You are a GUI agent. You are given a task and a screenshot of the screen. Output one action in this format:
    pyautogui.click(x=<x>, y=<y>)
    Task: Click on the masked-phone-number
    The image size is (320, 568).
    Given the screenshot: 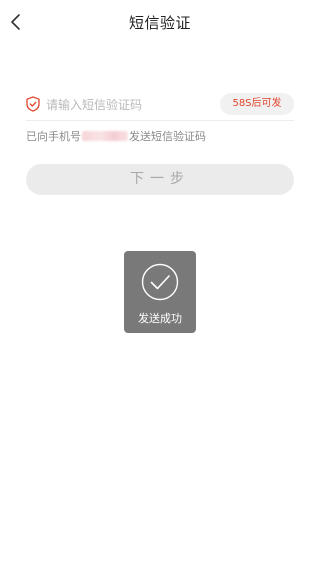 What is the action you would take?
    pyautogui.click(x=105, y=136)
    